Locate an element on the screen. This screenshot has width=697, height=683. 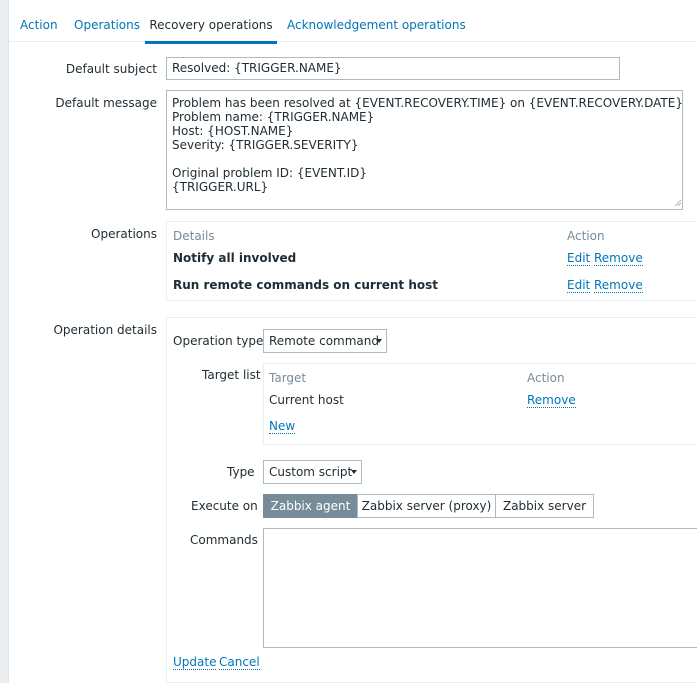
tab-recovery-operations: Recovery operations is located at coordinates (211, 31).